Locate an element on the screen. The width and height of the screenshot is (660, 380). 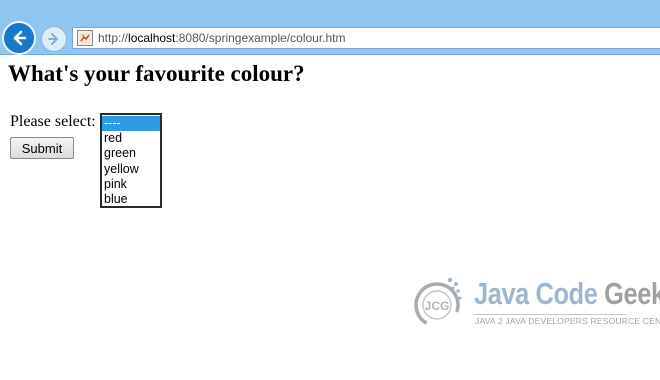
jcg-logo-icon: JCG is located at coordinates (438, 302).